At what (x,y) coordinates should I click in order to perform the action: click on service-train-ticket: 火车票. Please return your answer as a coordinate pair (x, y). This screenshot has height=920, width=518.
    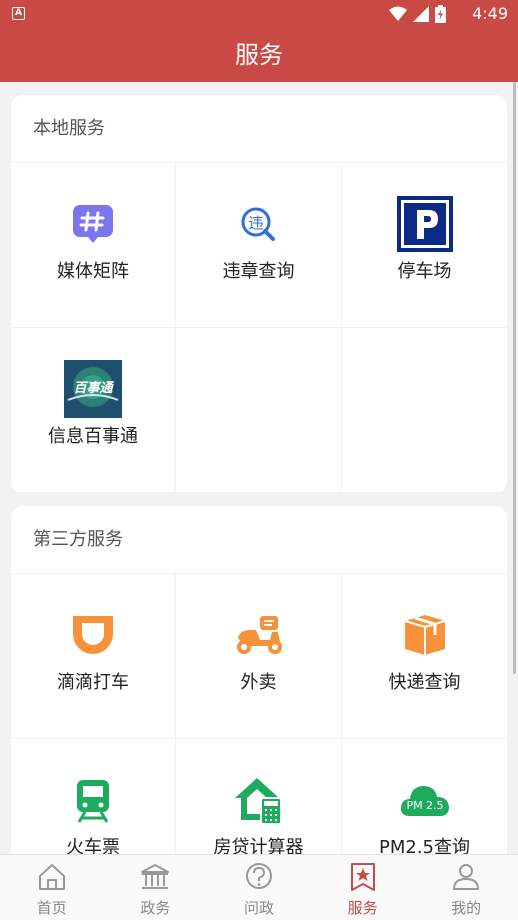
    Looking at the image, I should click on (93, 796).